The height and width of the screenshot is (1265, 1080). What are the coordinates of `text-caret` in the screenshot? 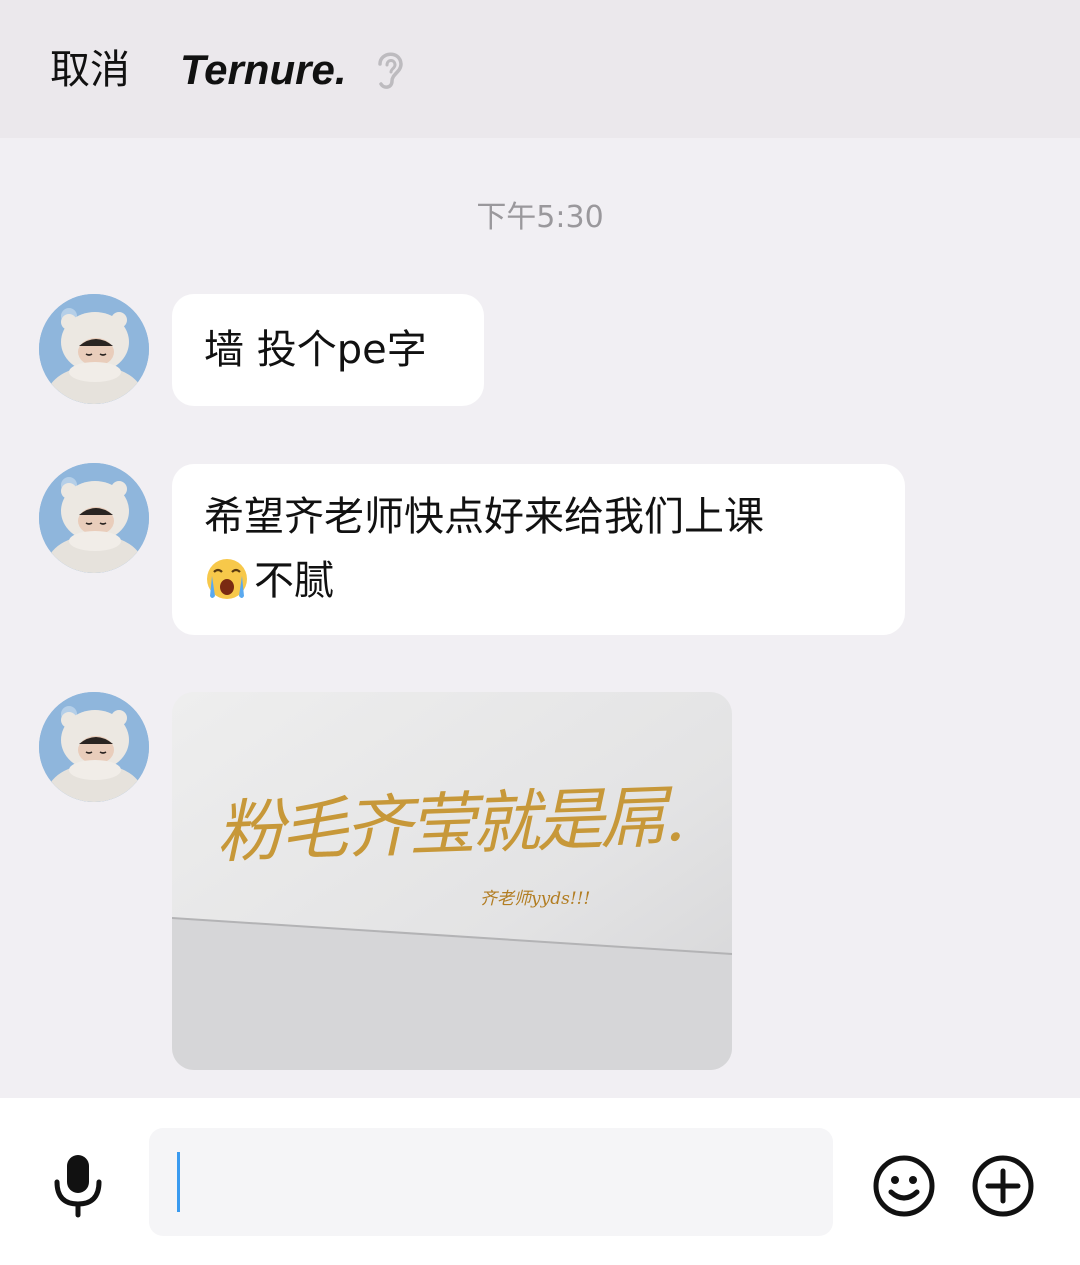 It's located at (178, 1182).